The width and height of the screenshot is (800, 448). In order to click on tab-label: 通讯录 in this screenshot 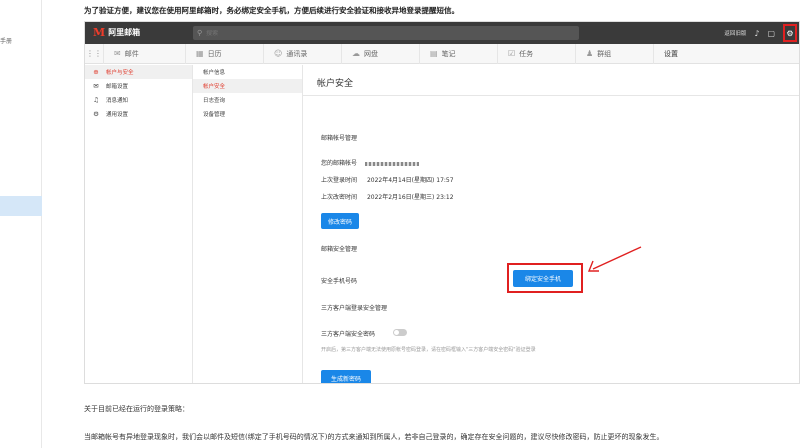, I will do `click(297, 53)`.